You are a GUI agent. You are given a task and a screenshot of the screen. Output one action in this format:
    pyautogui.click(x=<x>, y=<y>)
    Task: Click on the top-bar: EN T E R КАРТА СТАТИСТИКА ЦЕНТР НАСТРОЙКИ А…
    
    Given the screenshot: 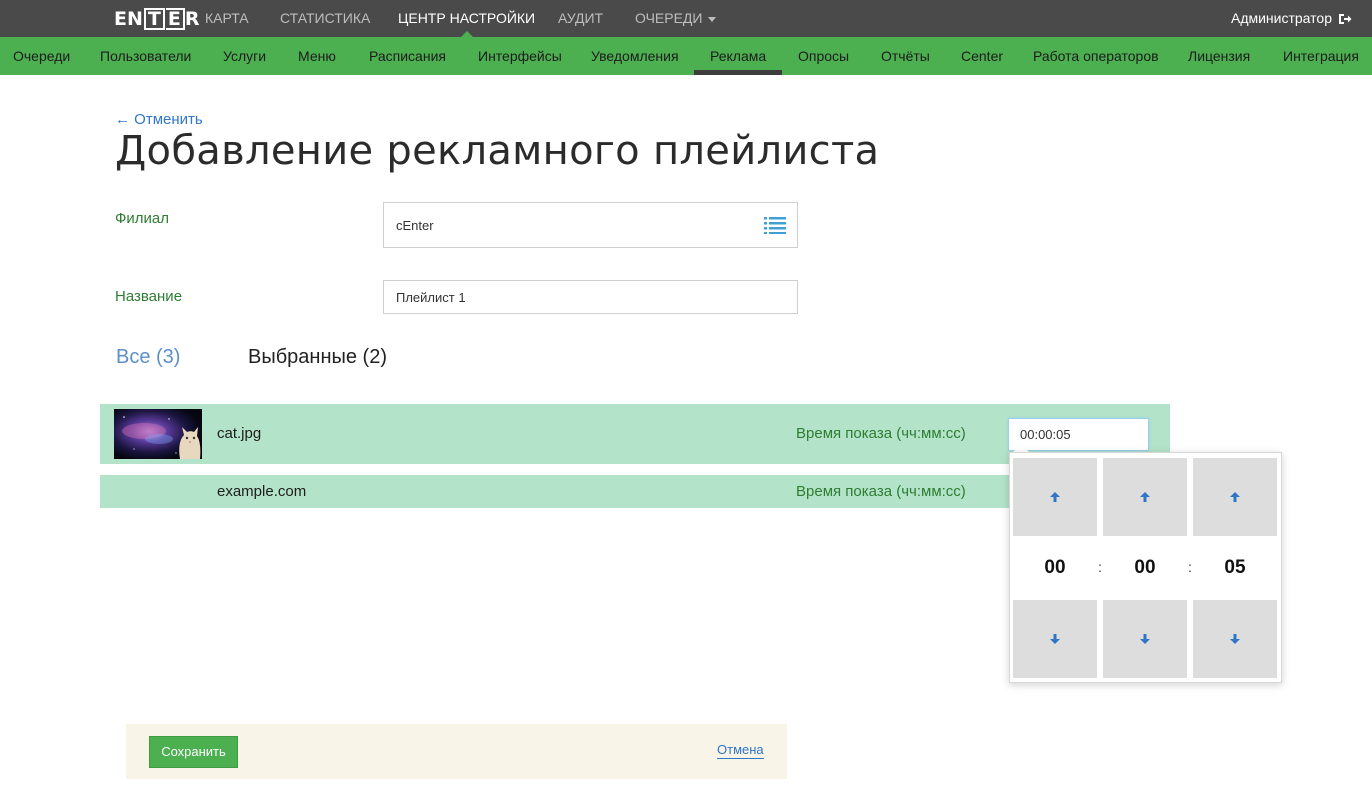 What is the action you would take?
    pyautogui.click(x=686, y=18)
    